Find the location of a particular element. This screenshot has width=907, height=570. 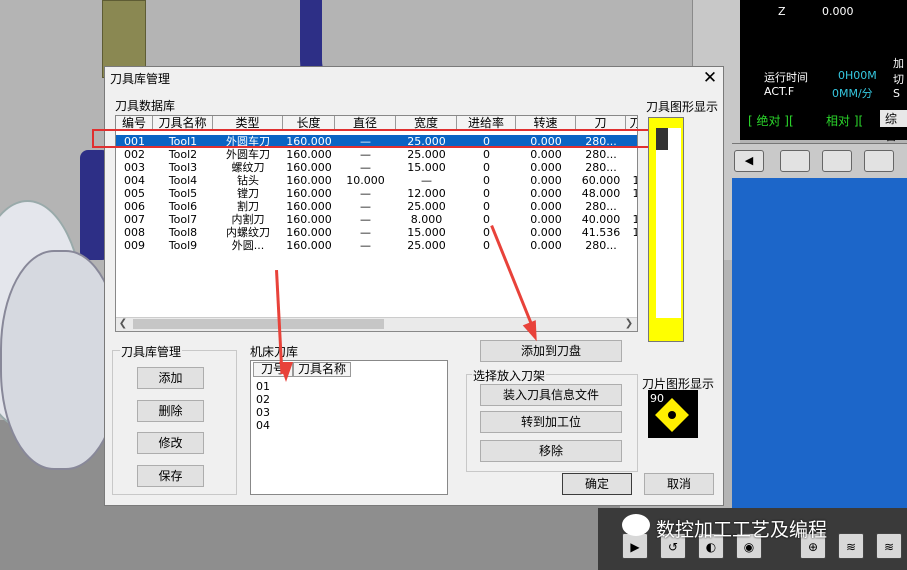

delete-button: 删除 is located at coordinates (170, 411).